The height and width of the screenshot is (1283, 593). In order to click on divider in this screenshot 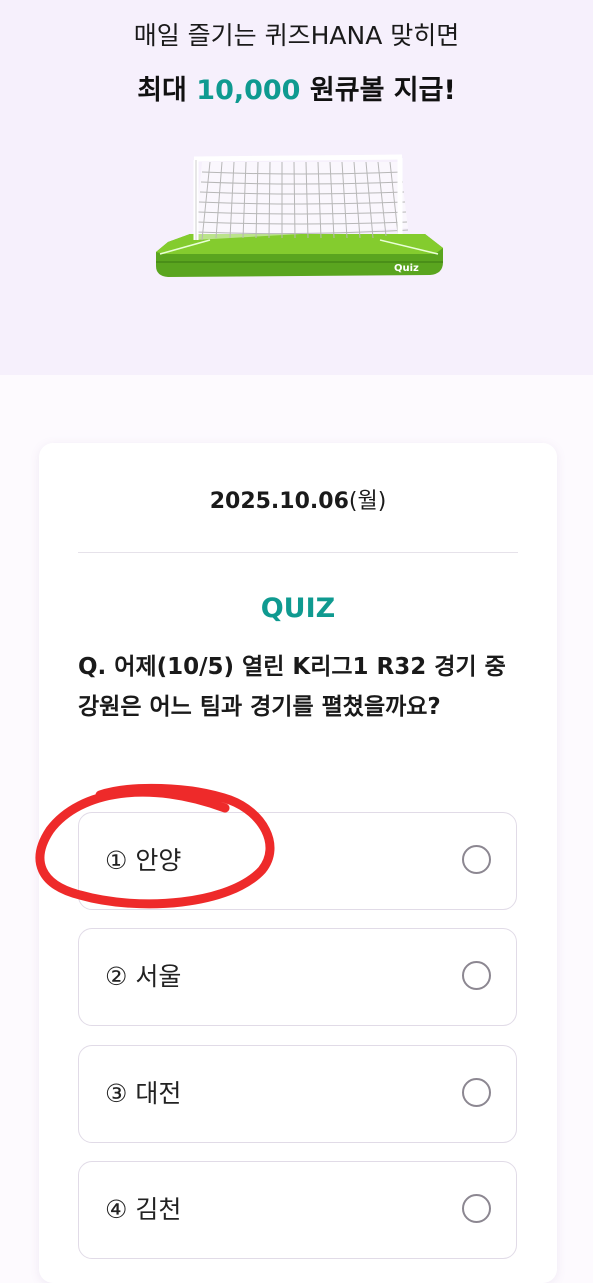, I will do `click(298, 552)`.